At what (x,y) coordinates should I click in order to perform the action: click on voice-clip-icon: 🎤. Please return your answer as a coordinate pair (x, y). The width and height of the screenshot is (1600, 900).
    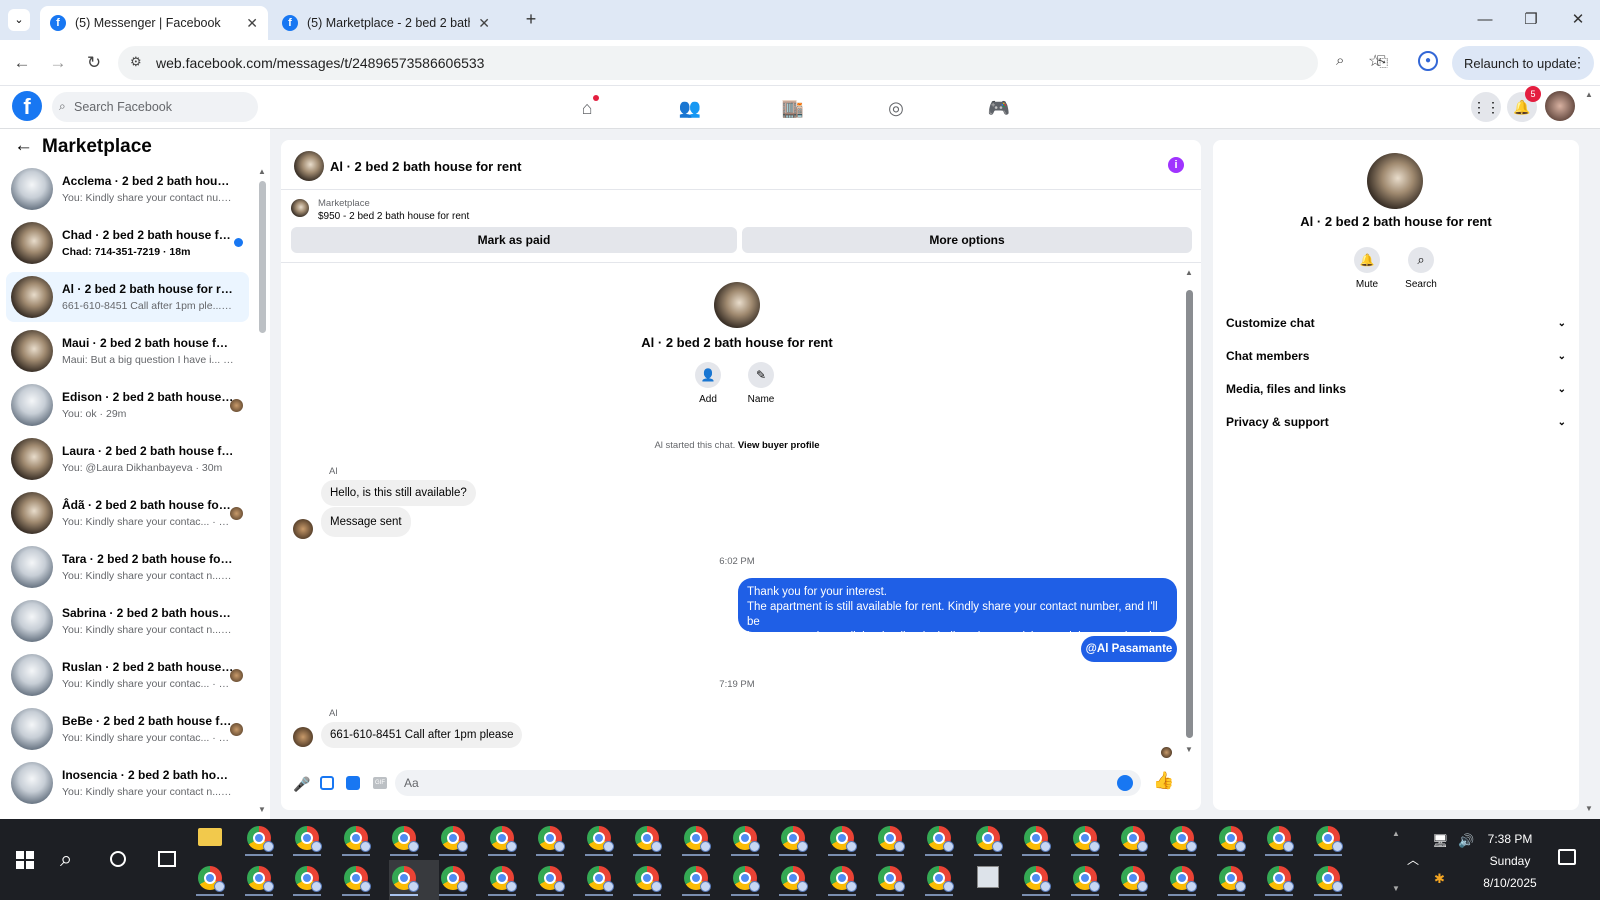
    Looking at the image, I should click on (301, 784).